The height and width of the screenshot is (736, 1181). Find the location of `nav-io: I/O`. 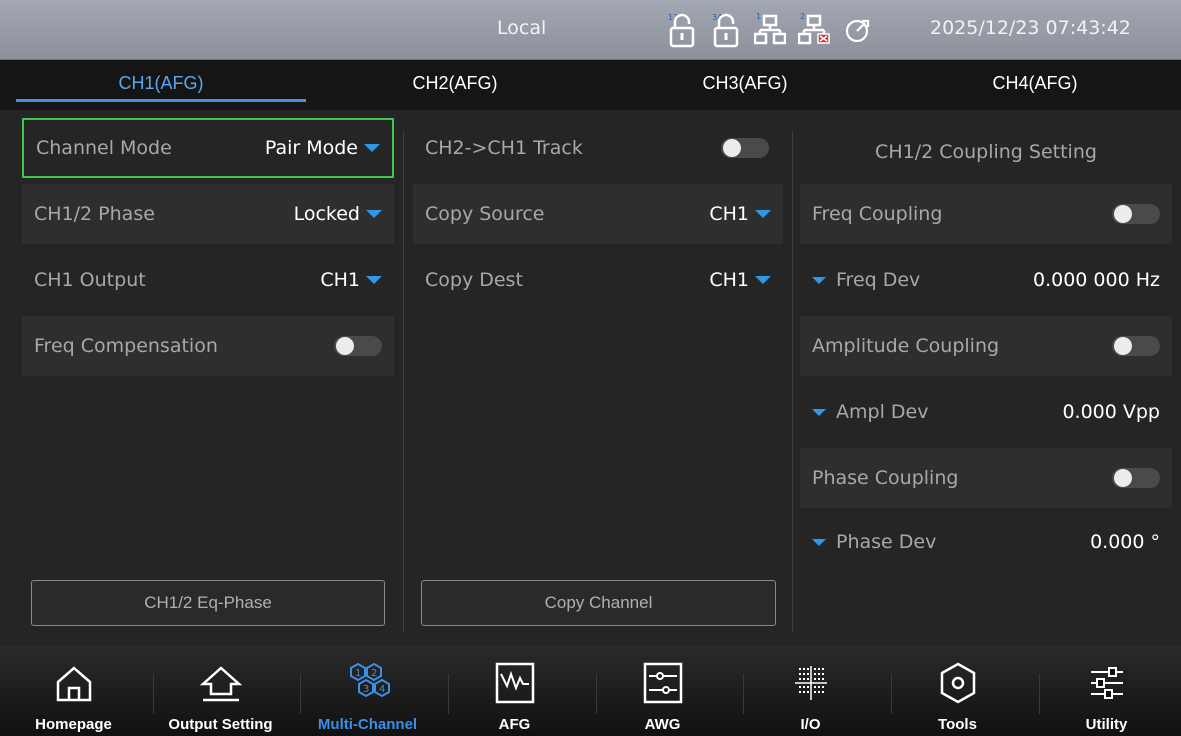

nav-io: I/O is located at coordinates (810, 691).